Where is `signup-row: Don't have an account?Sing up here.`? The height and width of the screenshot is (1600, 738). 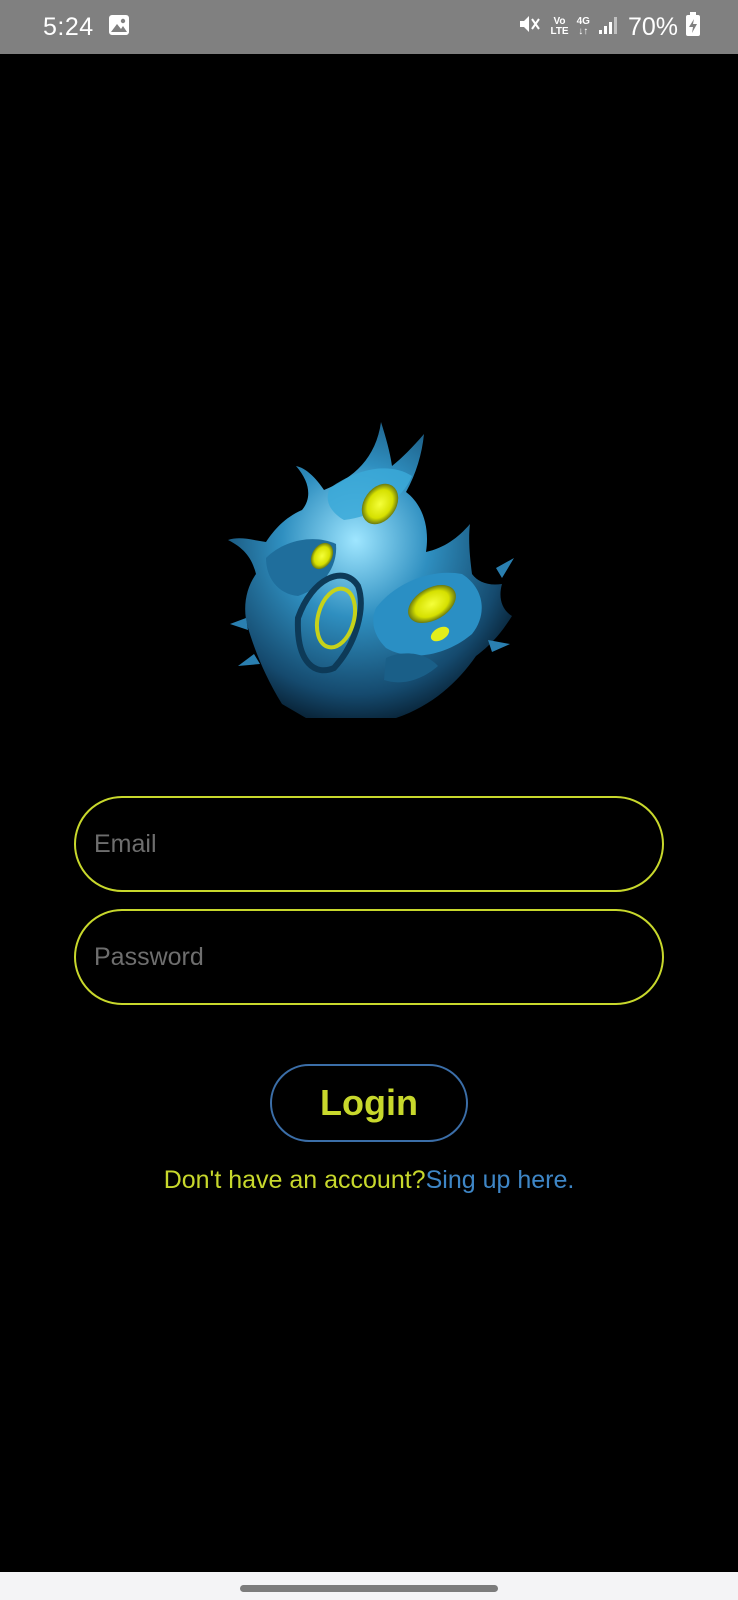
signup-row: Don't have an account?Sing up here. is located at coordinates (369, 1180).